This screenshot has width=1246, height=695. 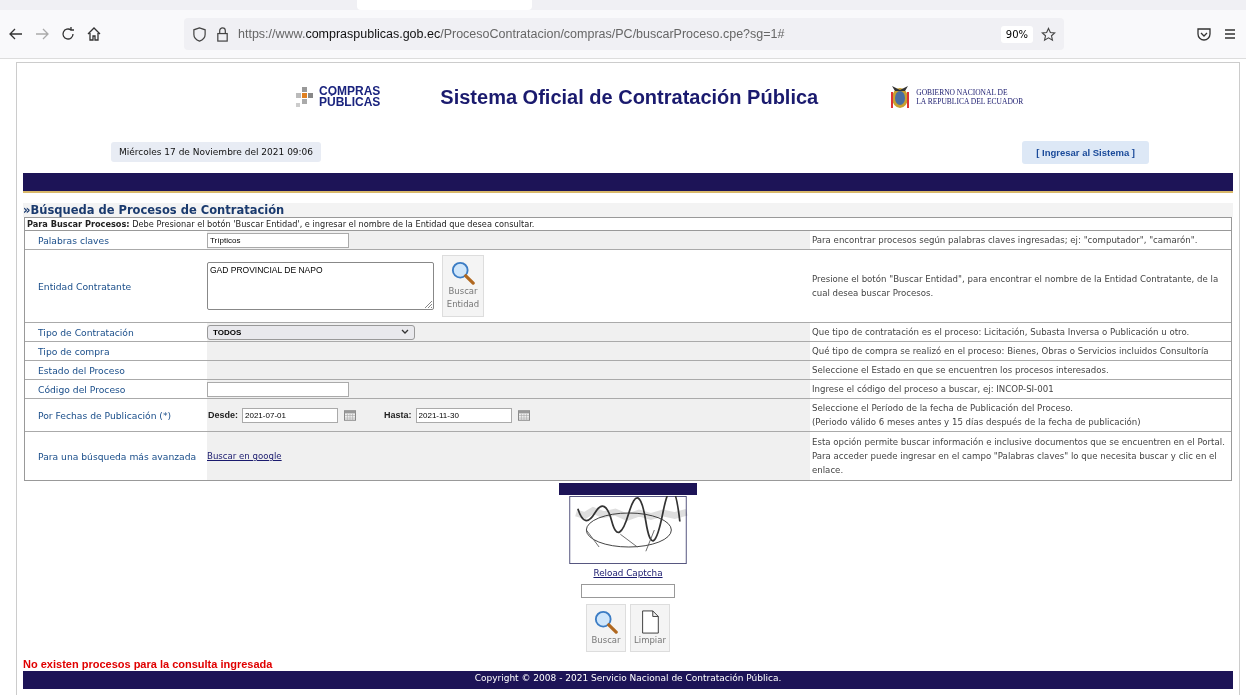 What do you see at coordinates (81, 370) in the screenshot?
I see `field-label: Estado del Proceso` at bounding box center [81, 370].